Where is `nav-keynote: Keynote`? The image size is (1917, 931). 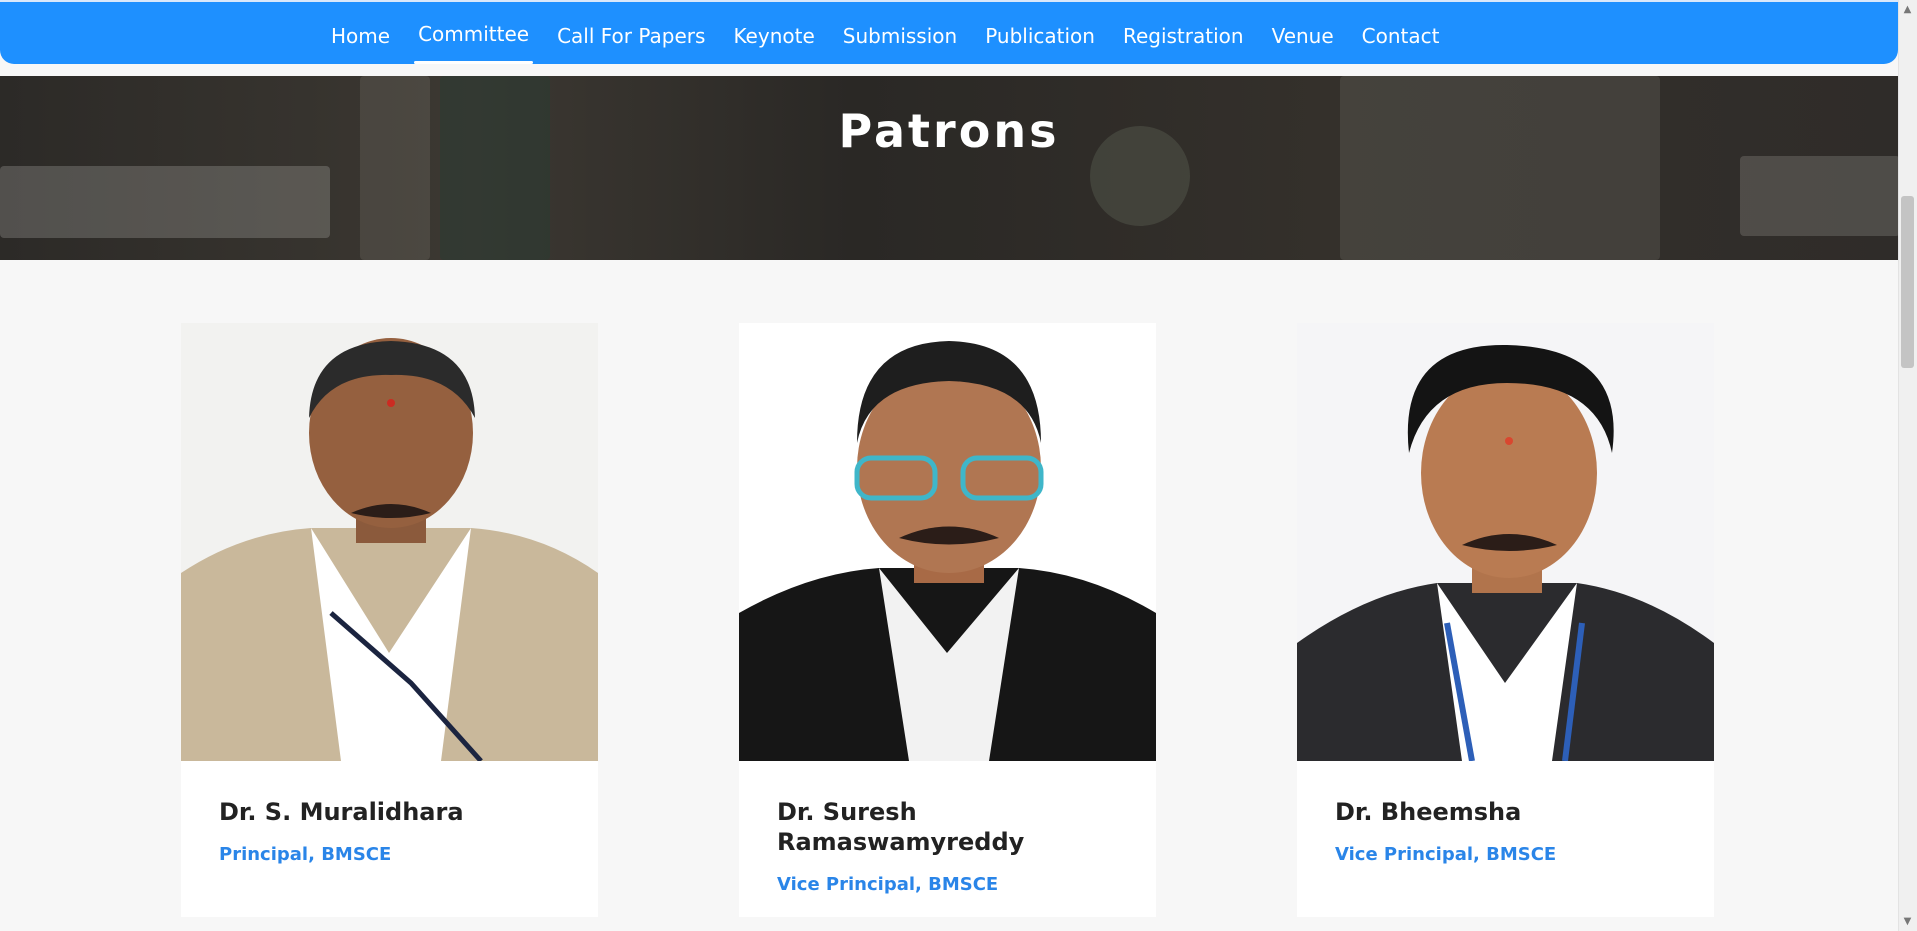 nav-keynote: Keynote is located at coordinates (773, 34).